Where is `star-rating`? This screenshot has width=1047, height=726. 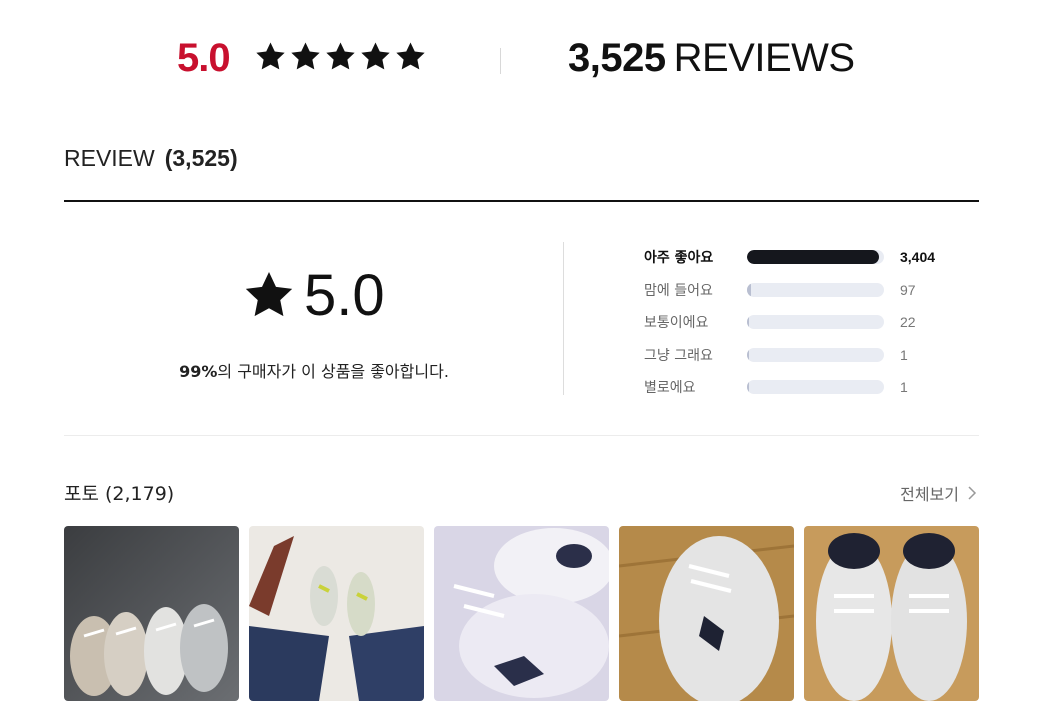 star-rating is located at coordinates (340, 56).